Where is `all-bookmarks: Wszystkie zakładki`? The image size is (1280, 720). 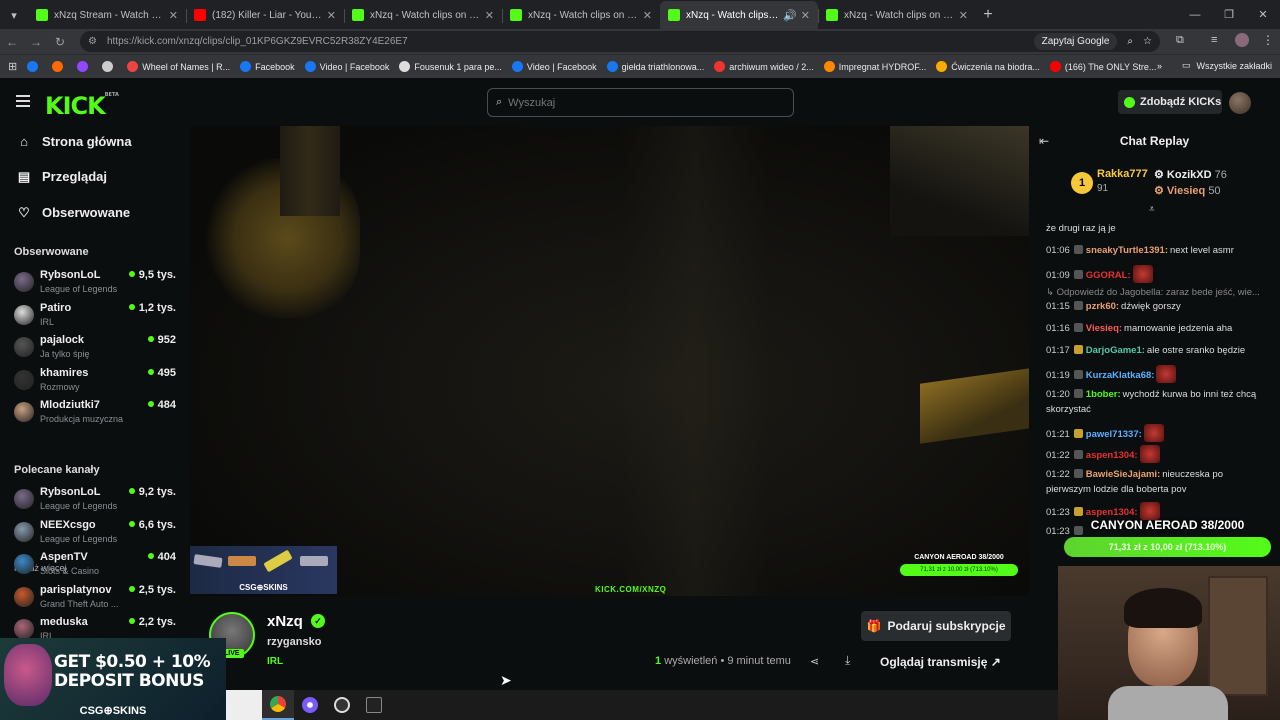 all-bookmarks: Wszystkie zakładki is located at coordinates (1234, 66).